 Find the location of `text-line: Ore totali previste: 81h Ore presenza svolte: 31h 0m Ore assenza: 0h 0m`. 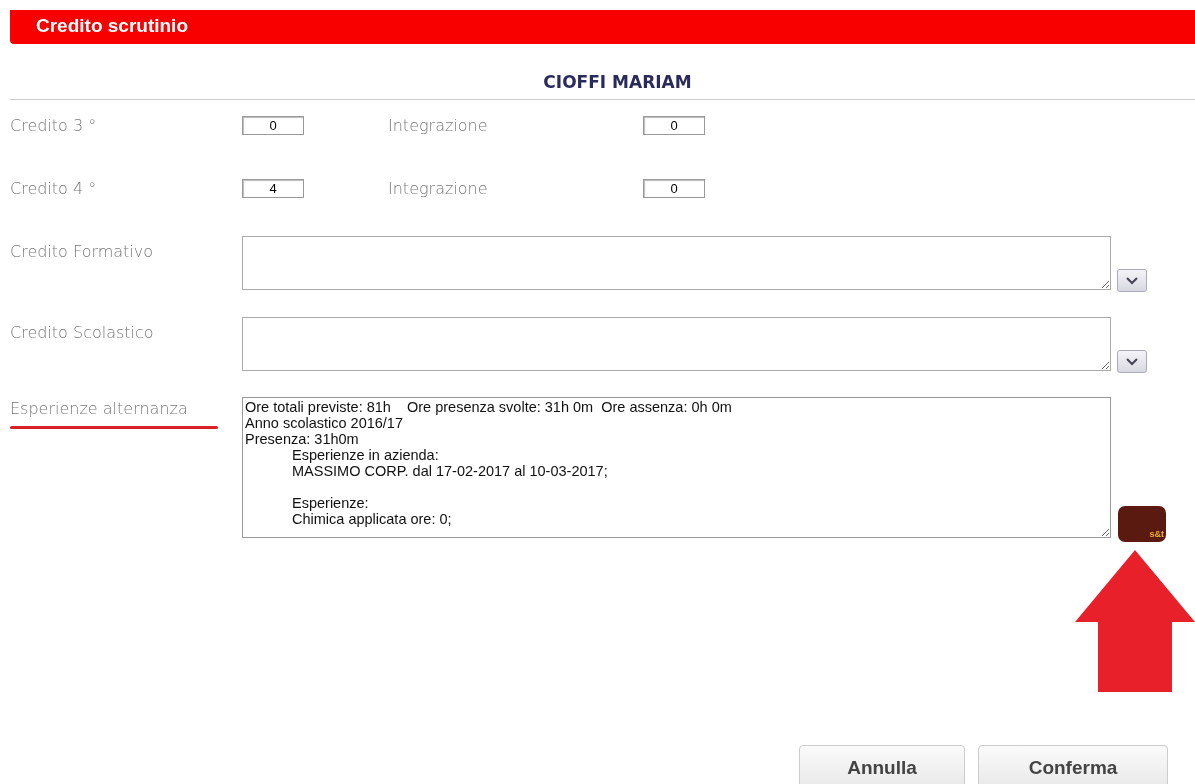

text-line: Ore totali previste: 81h Ore presenza svolte: 31h 0m Ore assenza: 0h 0m is located at coordinates (488, 408).